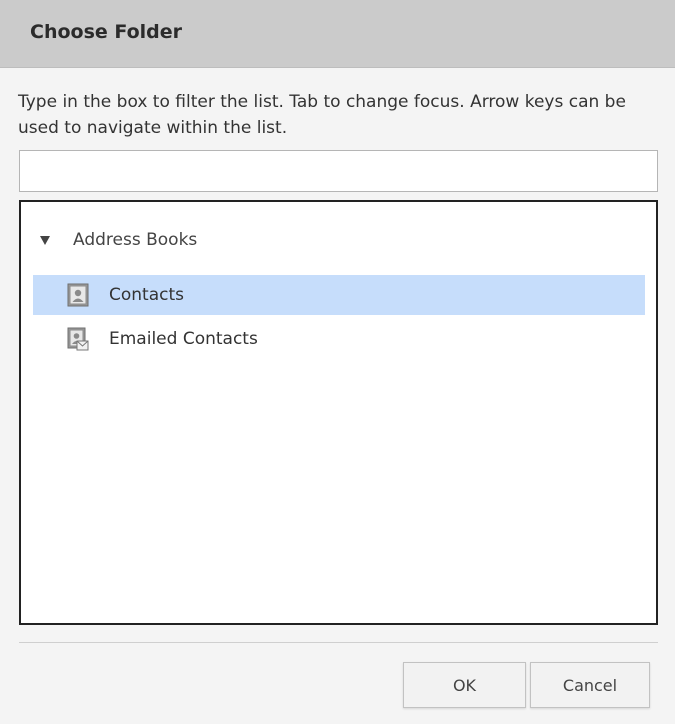 The width and height of the screenshot is (675, 724). I want to click on dialog-title: Choose Folder, so click(106, 32).